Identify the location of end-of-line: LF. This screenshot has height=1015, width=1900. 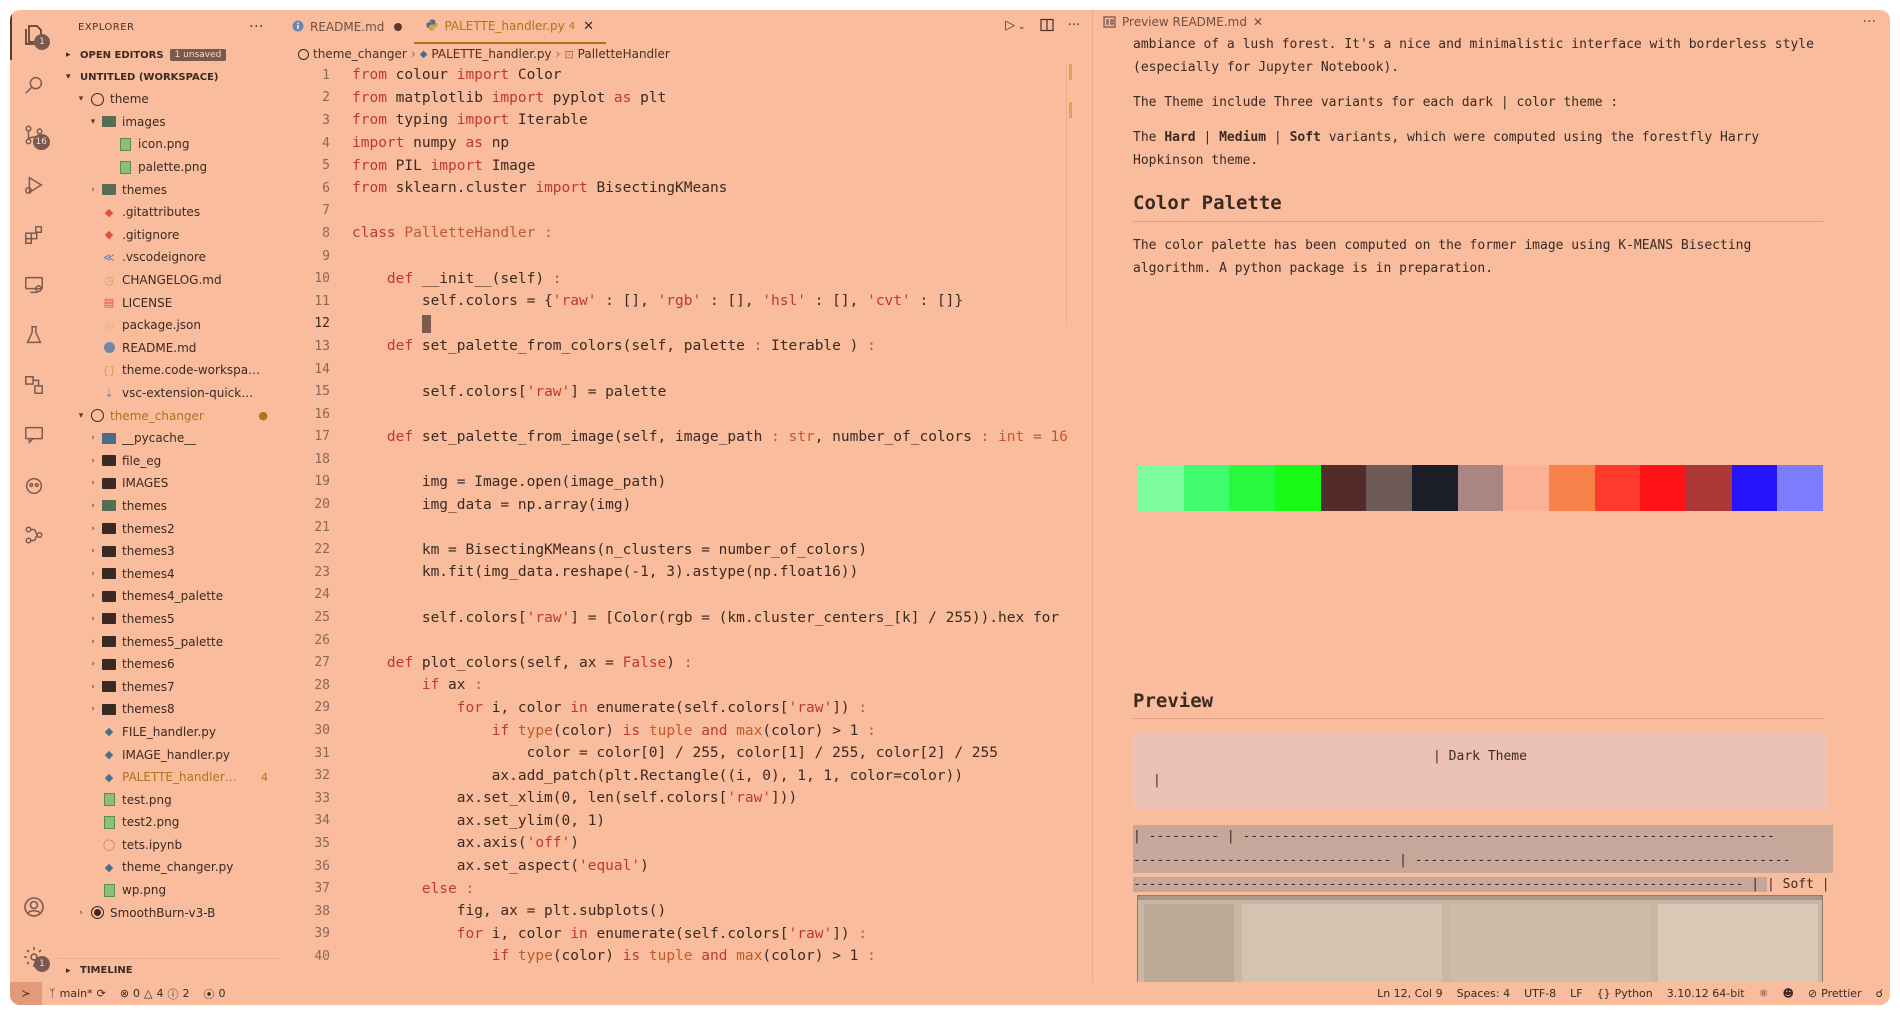
(1576, 993).